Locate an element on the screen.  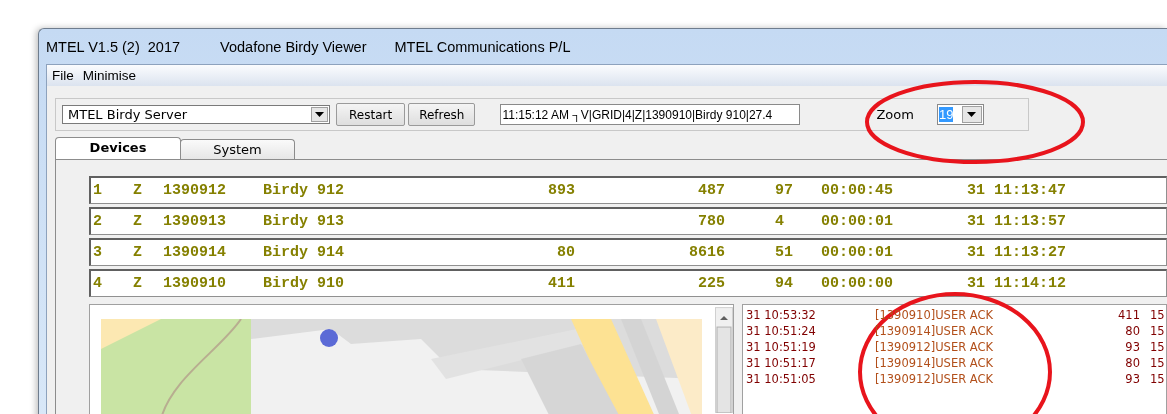
log-time: 31 10:51:05 is located at coordinates (781, 379).